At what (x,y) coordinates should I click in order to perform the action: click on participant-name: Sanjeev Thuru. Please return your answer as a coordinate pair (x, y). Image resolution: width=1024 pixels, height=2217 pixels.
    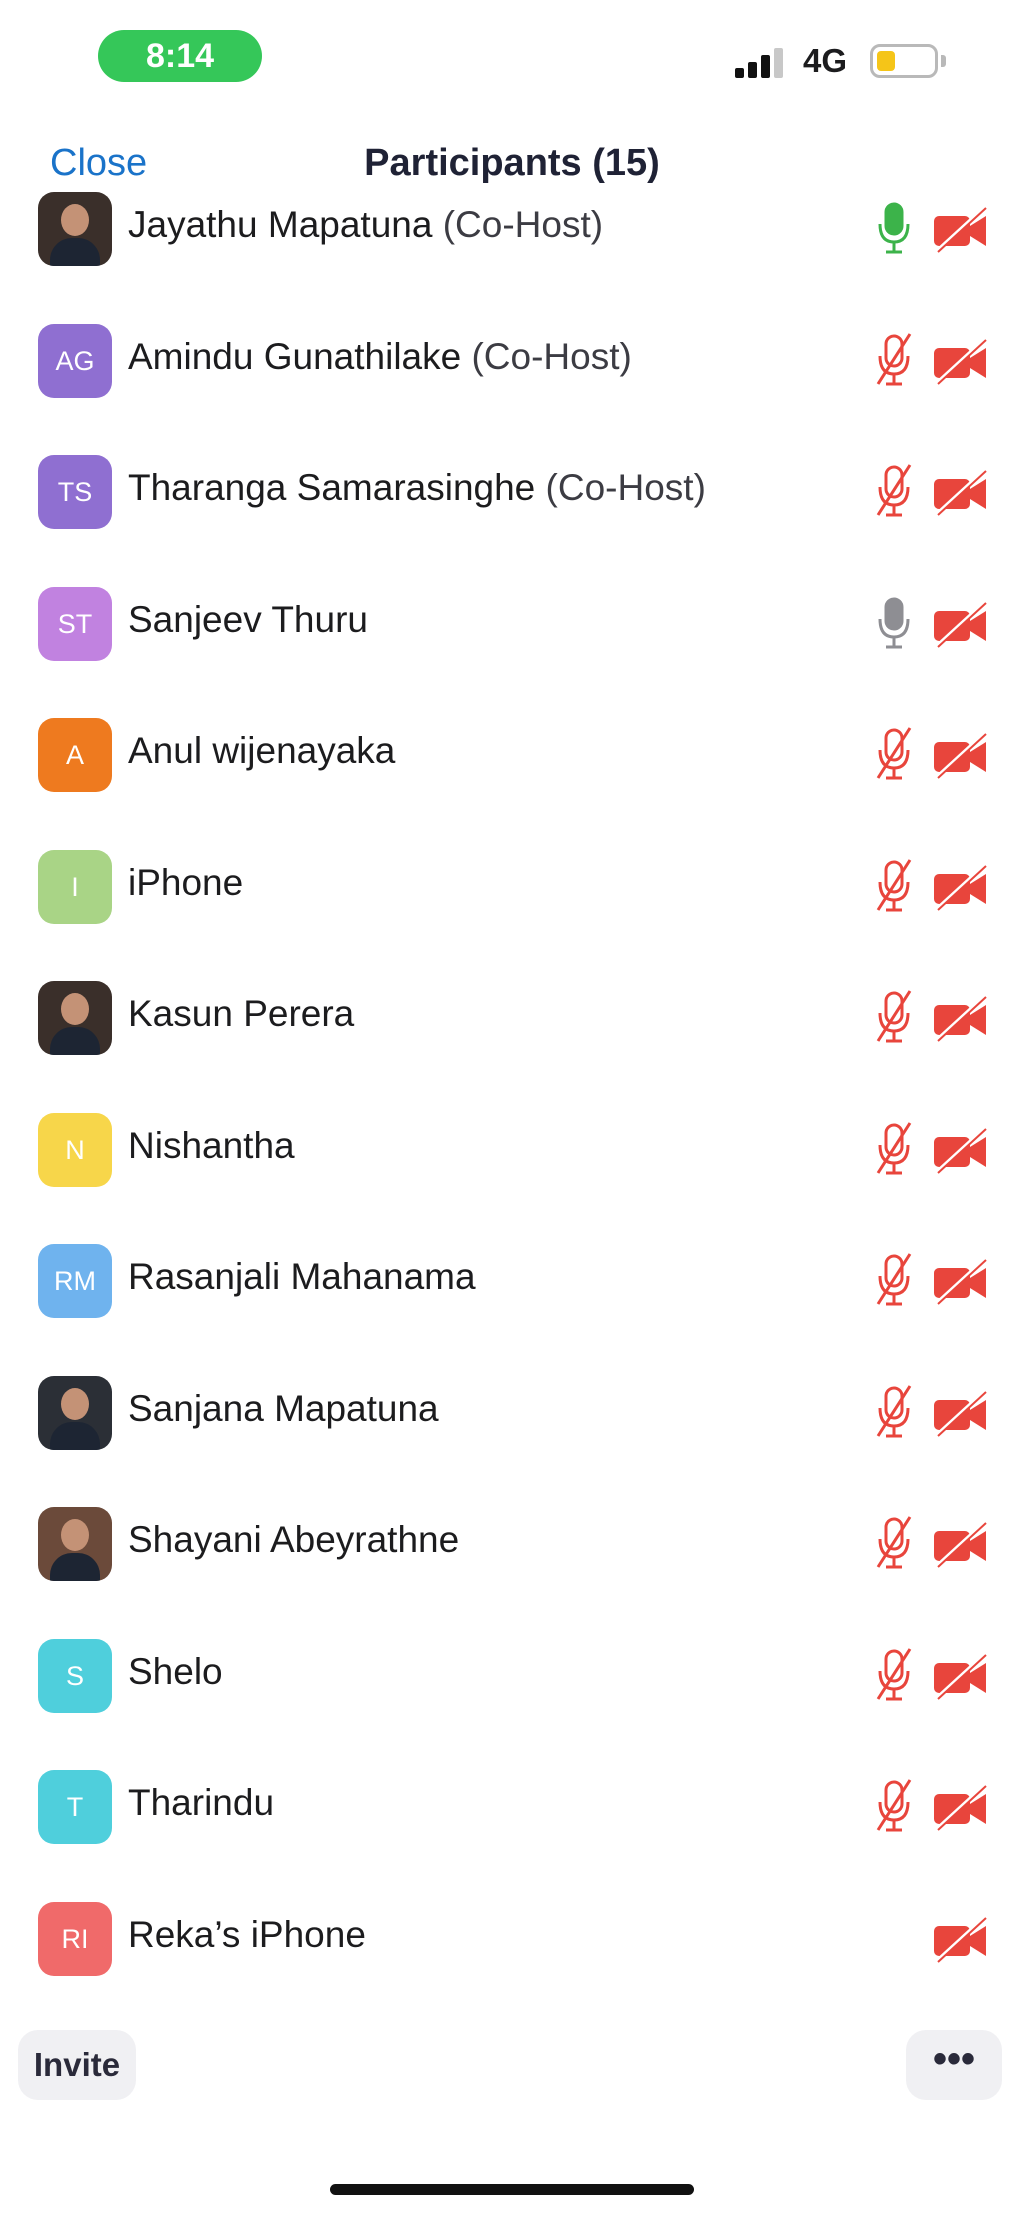
    Looking at the image, I should click on (248, 620).